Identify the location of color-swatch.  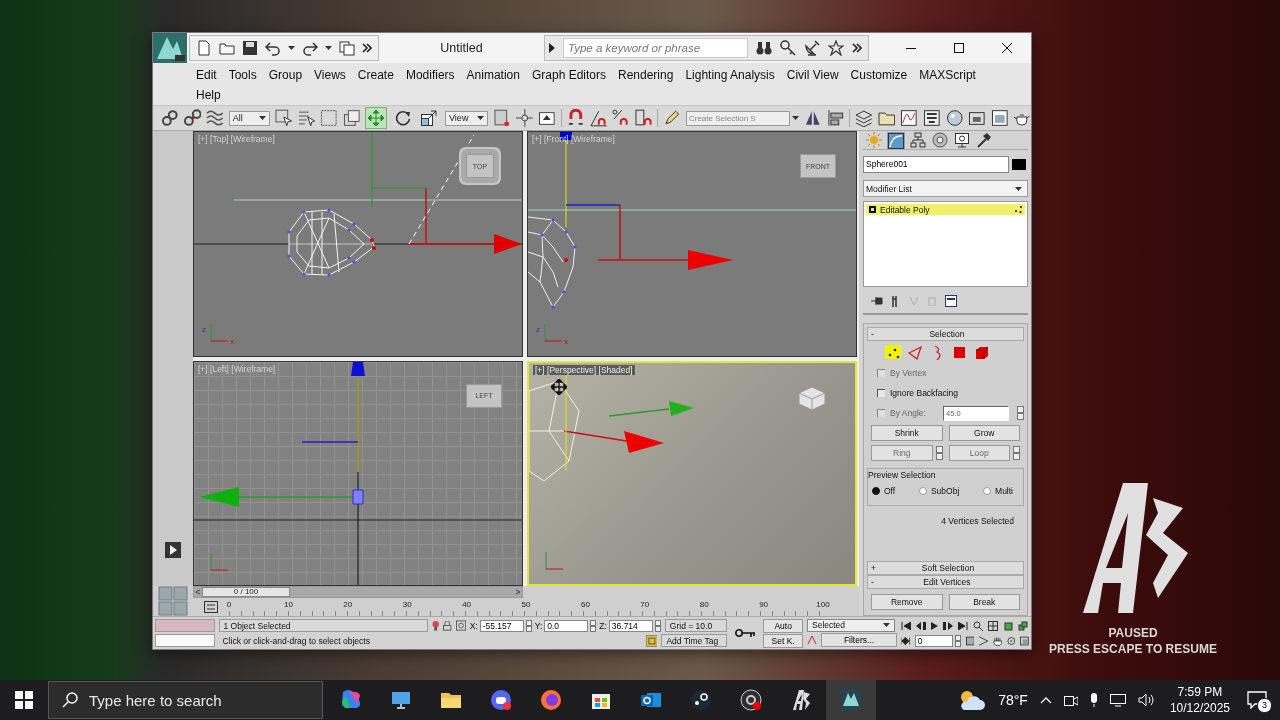
(1019, 164).